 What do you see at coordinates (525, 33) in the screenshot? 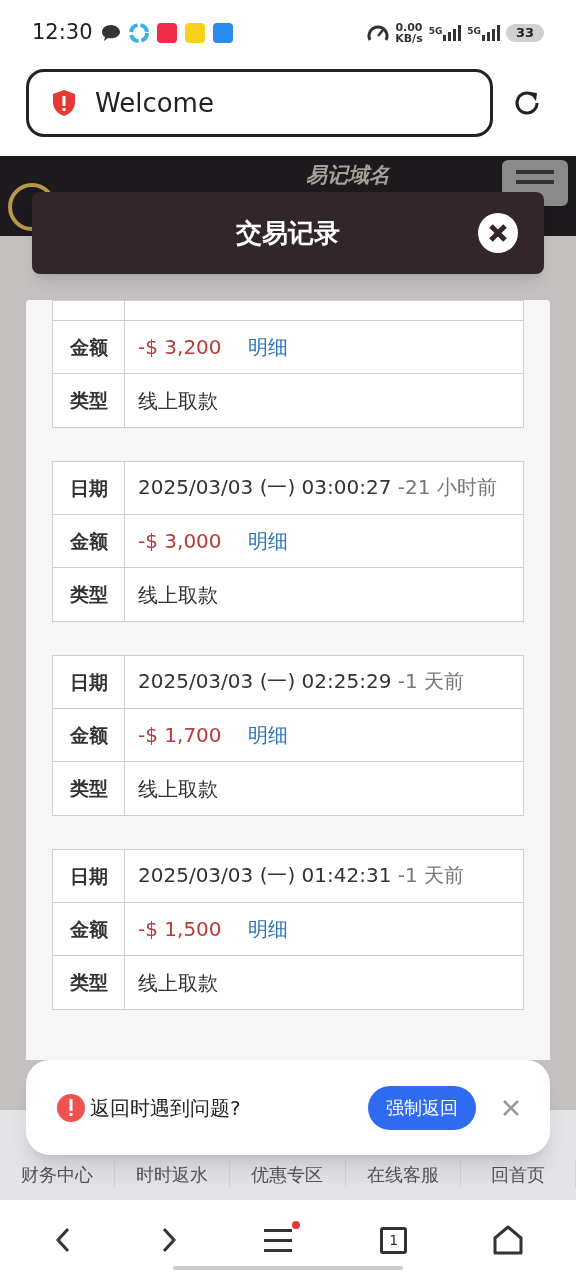
I see `battery-indicator: 33` at bounding box center [525, 33].